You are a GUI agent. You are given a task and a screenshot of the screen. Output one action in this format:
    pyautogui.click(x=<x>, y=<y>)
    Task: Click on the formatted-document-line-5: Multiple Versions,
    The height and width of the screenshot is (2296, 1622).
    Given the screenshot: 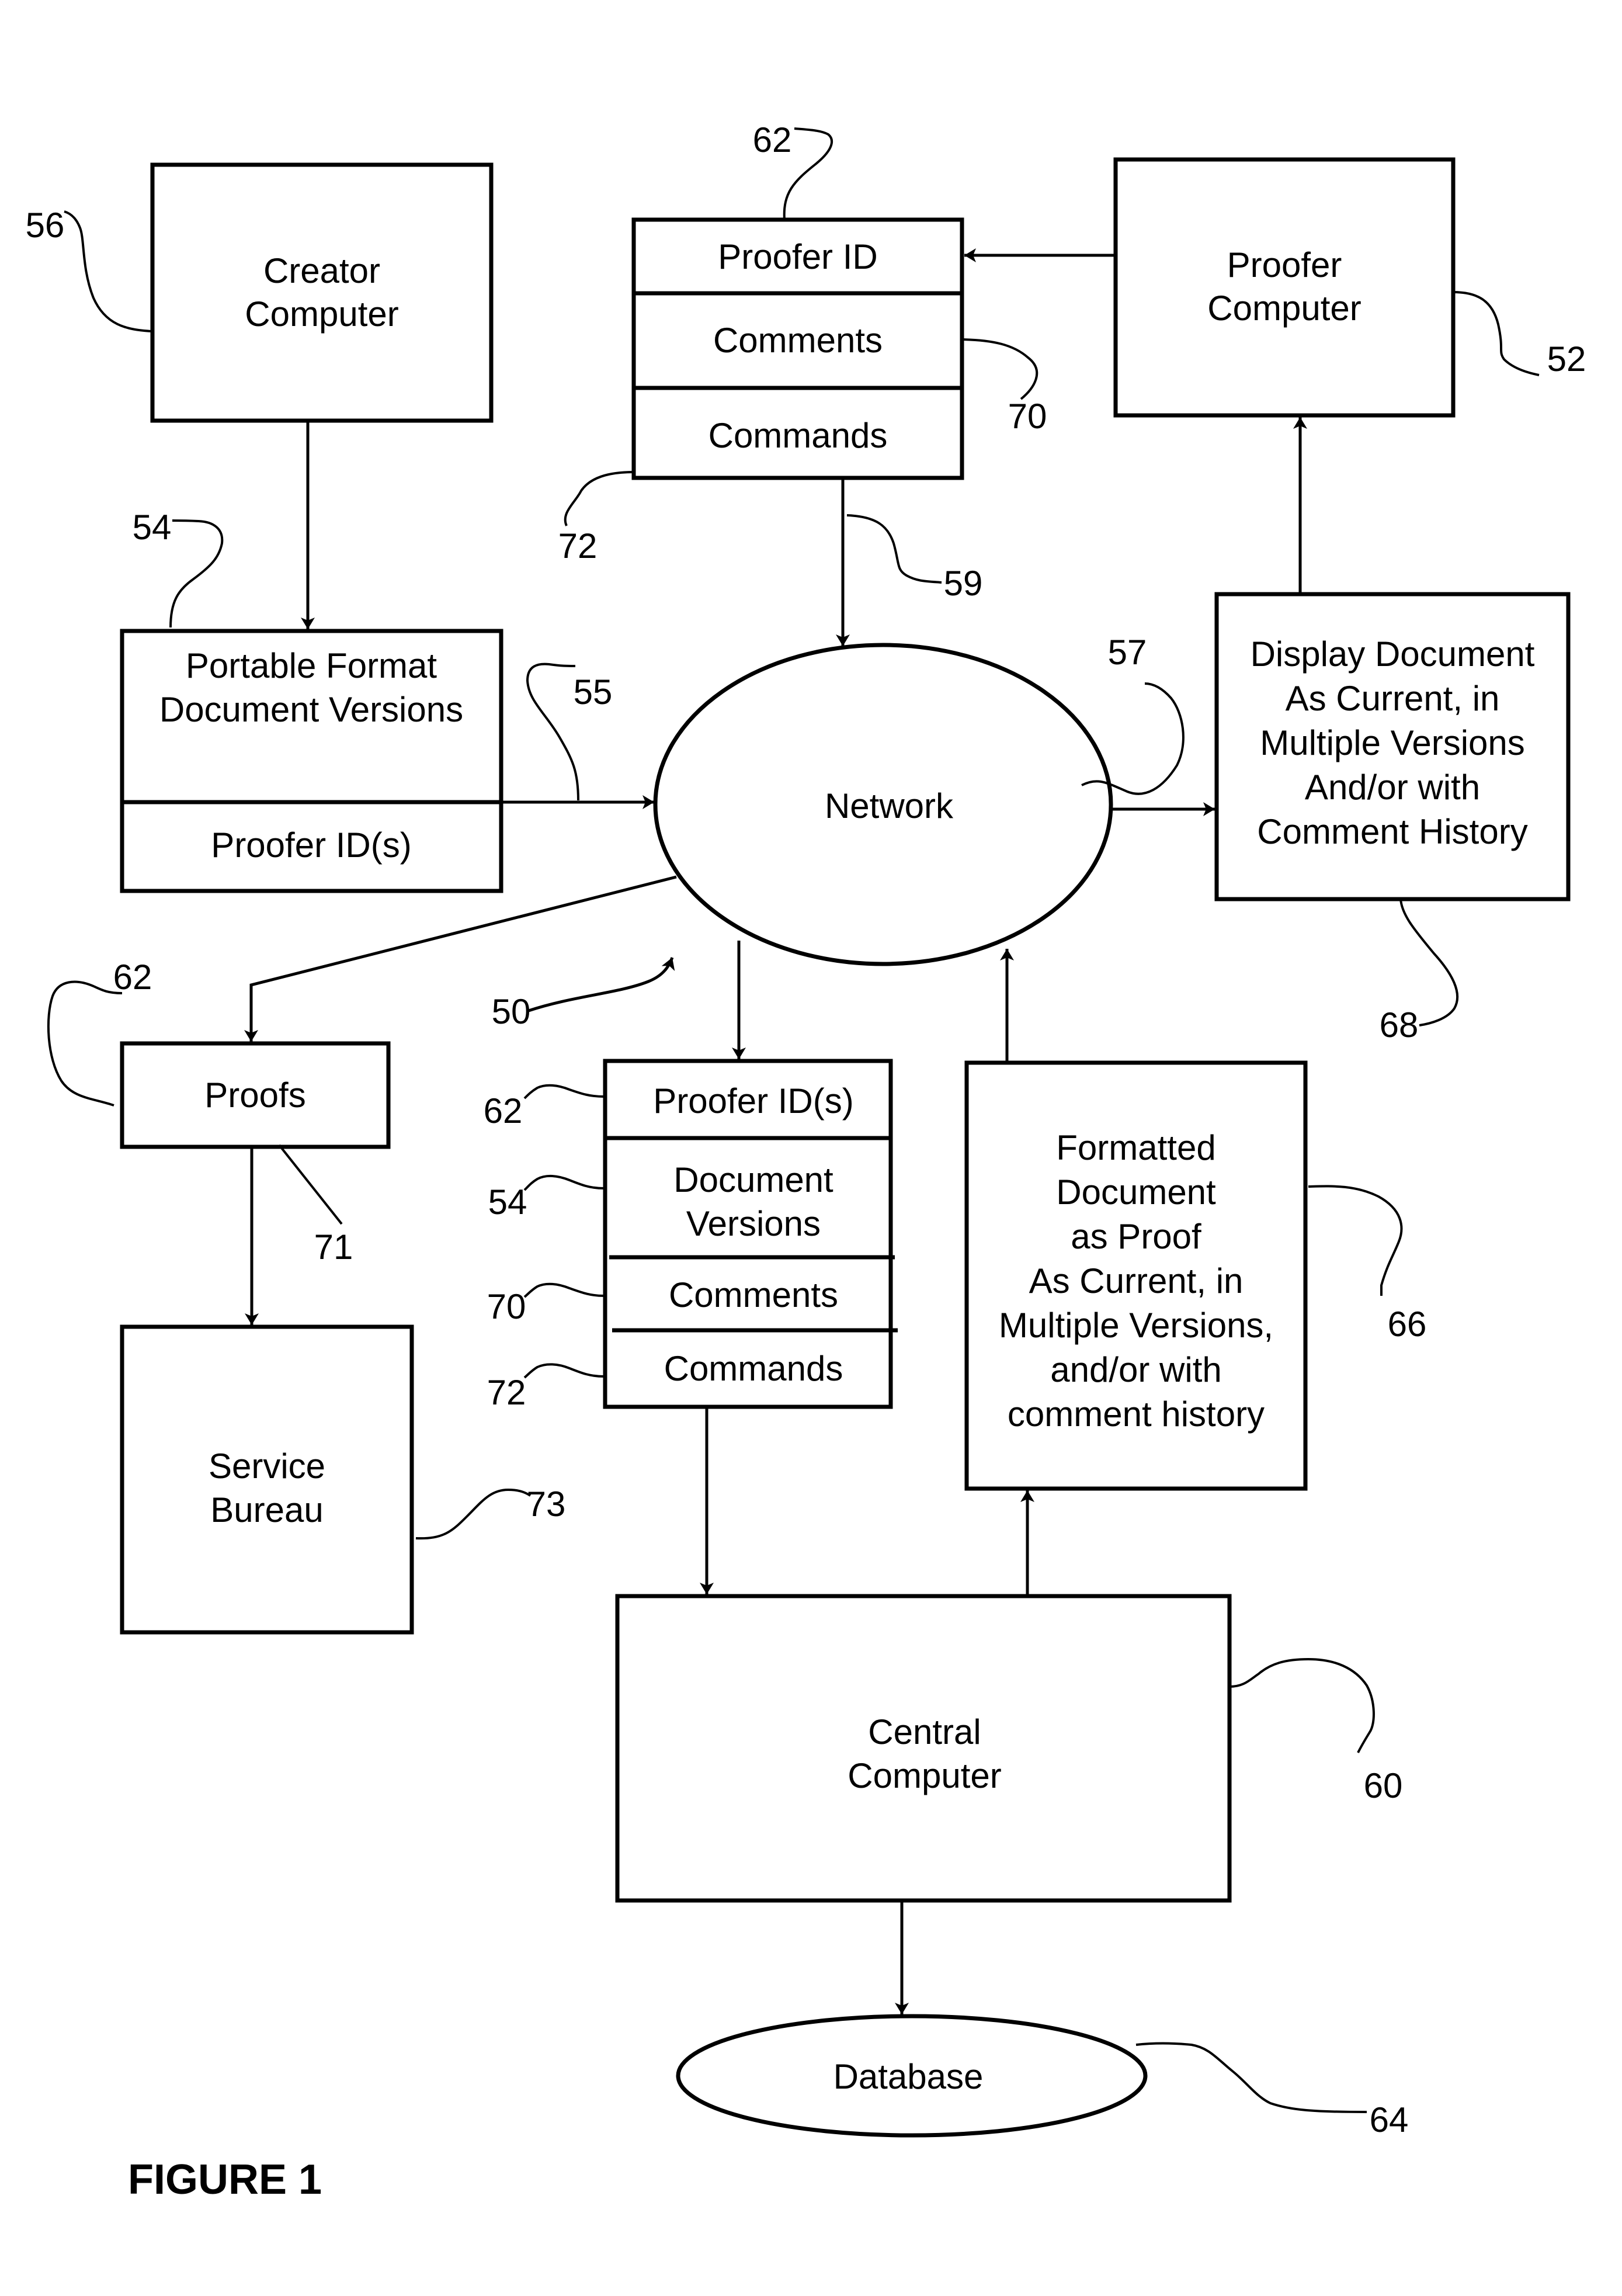 What is the action you would take?
    pyautogui.click(x=1136, y=1326)
    